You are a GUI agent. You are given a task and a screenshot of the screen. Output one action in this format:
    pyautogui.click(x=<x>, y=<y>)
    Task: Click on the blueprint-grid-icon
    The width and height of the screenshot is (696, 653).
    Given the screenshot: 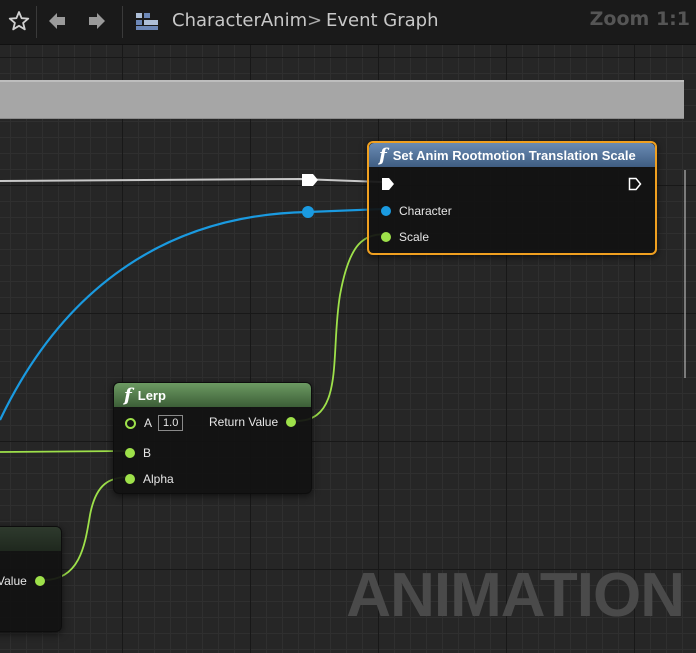 What is the action you would take?
    pyautogui.click(x=147, y=21)
    